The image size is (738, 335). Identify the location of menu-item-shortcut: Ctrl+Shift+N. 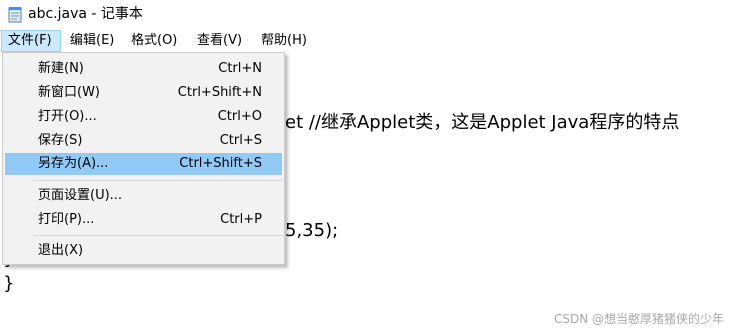
(219, 92).